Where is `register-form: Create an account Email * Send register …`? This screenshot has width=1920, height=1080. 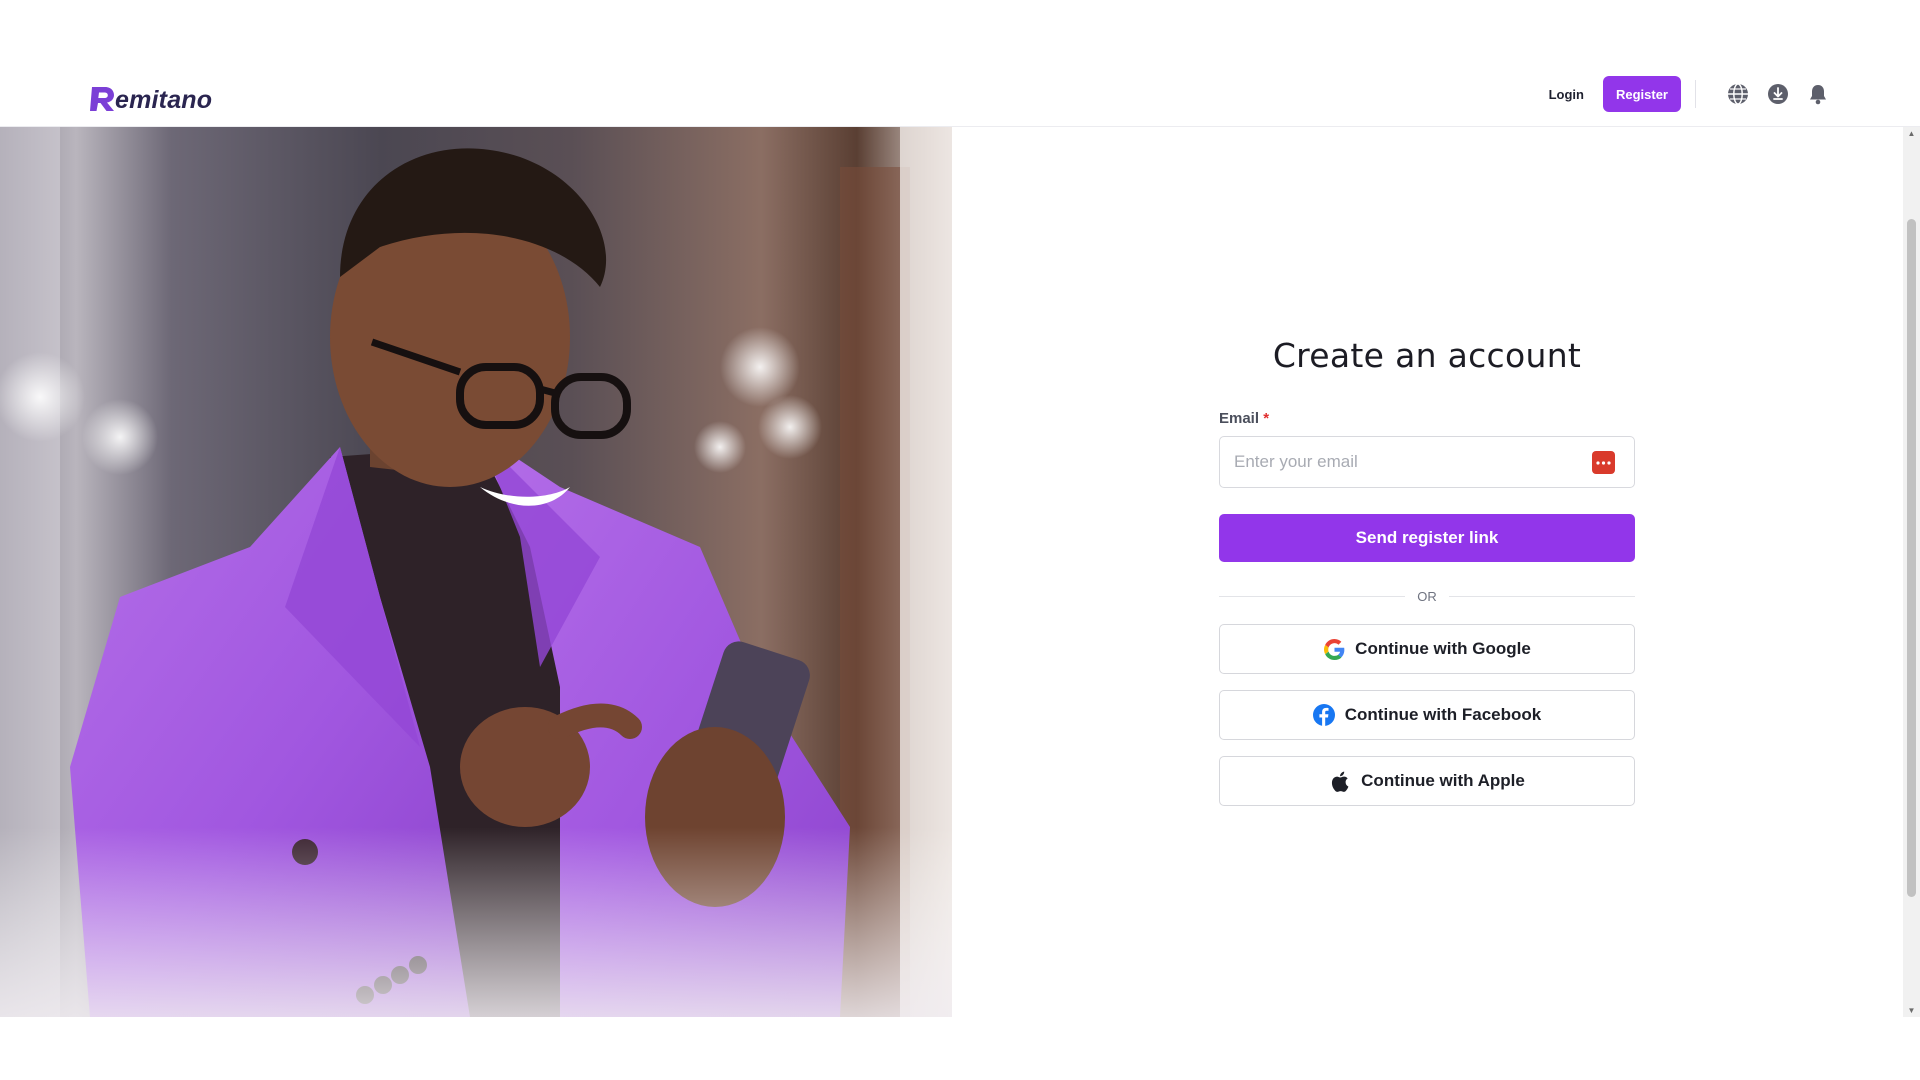
register-form: Create an account Email * Send register … is located at coordinates (1427, 568).